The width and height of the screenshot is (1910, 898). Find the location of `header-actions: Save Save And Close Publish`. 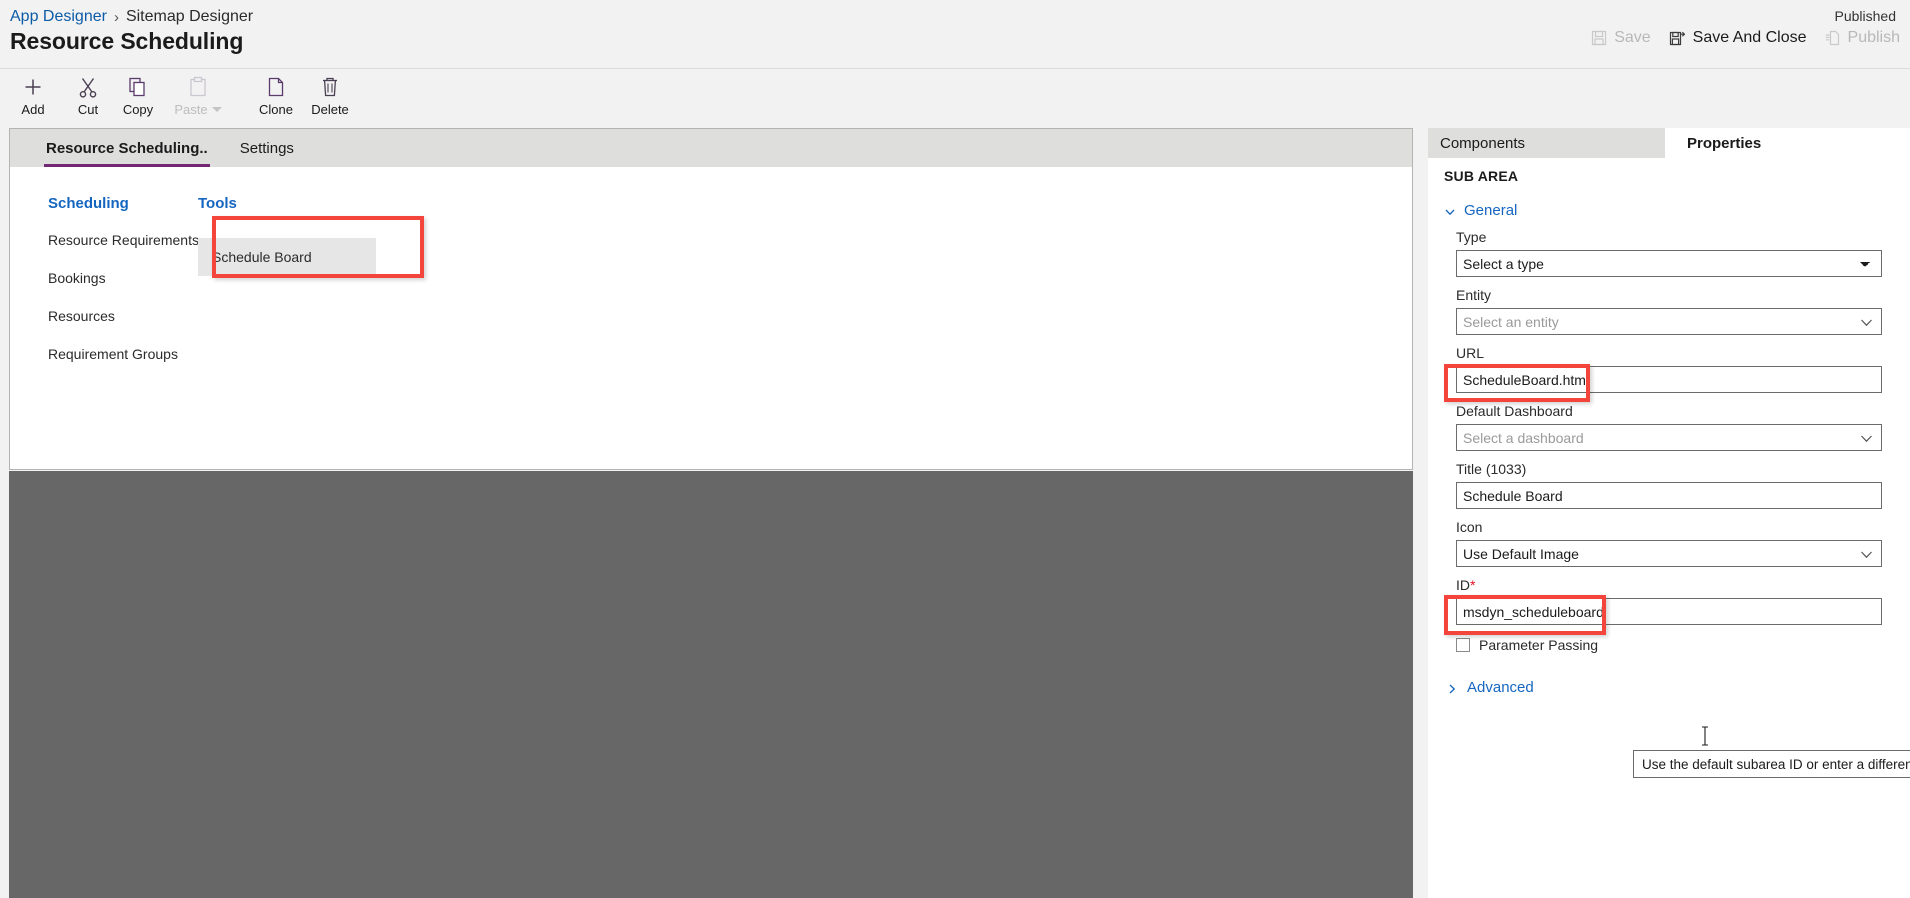

header-actions: Save Save And Close Publish is located at coordinates (1745, 38).